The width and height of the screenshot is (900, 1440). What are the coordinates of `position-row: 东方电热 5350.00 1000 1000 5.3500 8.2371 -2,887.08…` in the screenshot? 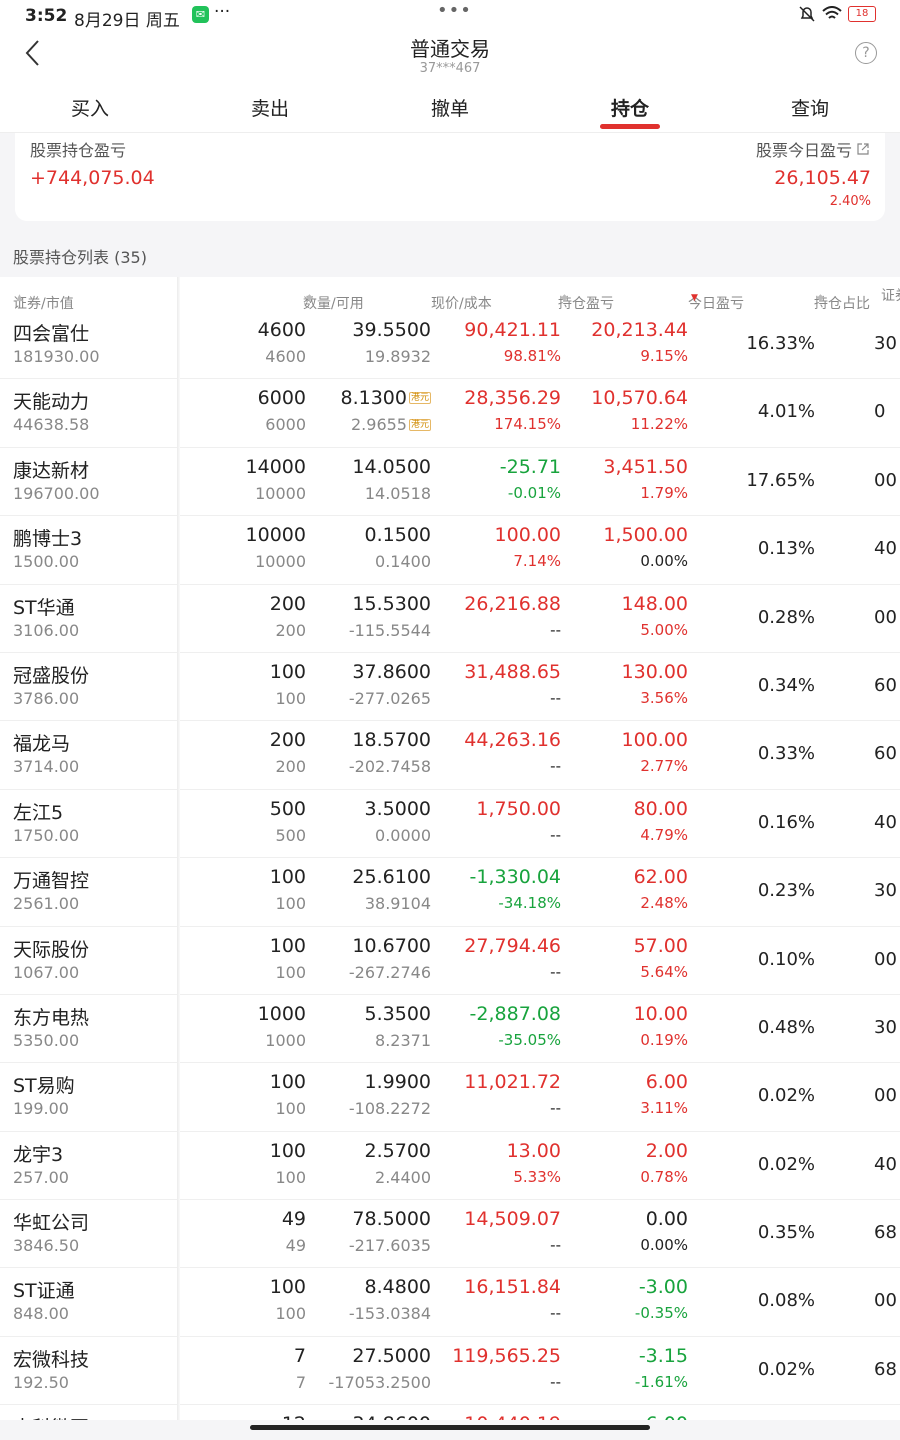 It's located at (450, 1029).